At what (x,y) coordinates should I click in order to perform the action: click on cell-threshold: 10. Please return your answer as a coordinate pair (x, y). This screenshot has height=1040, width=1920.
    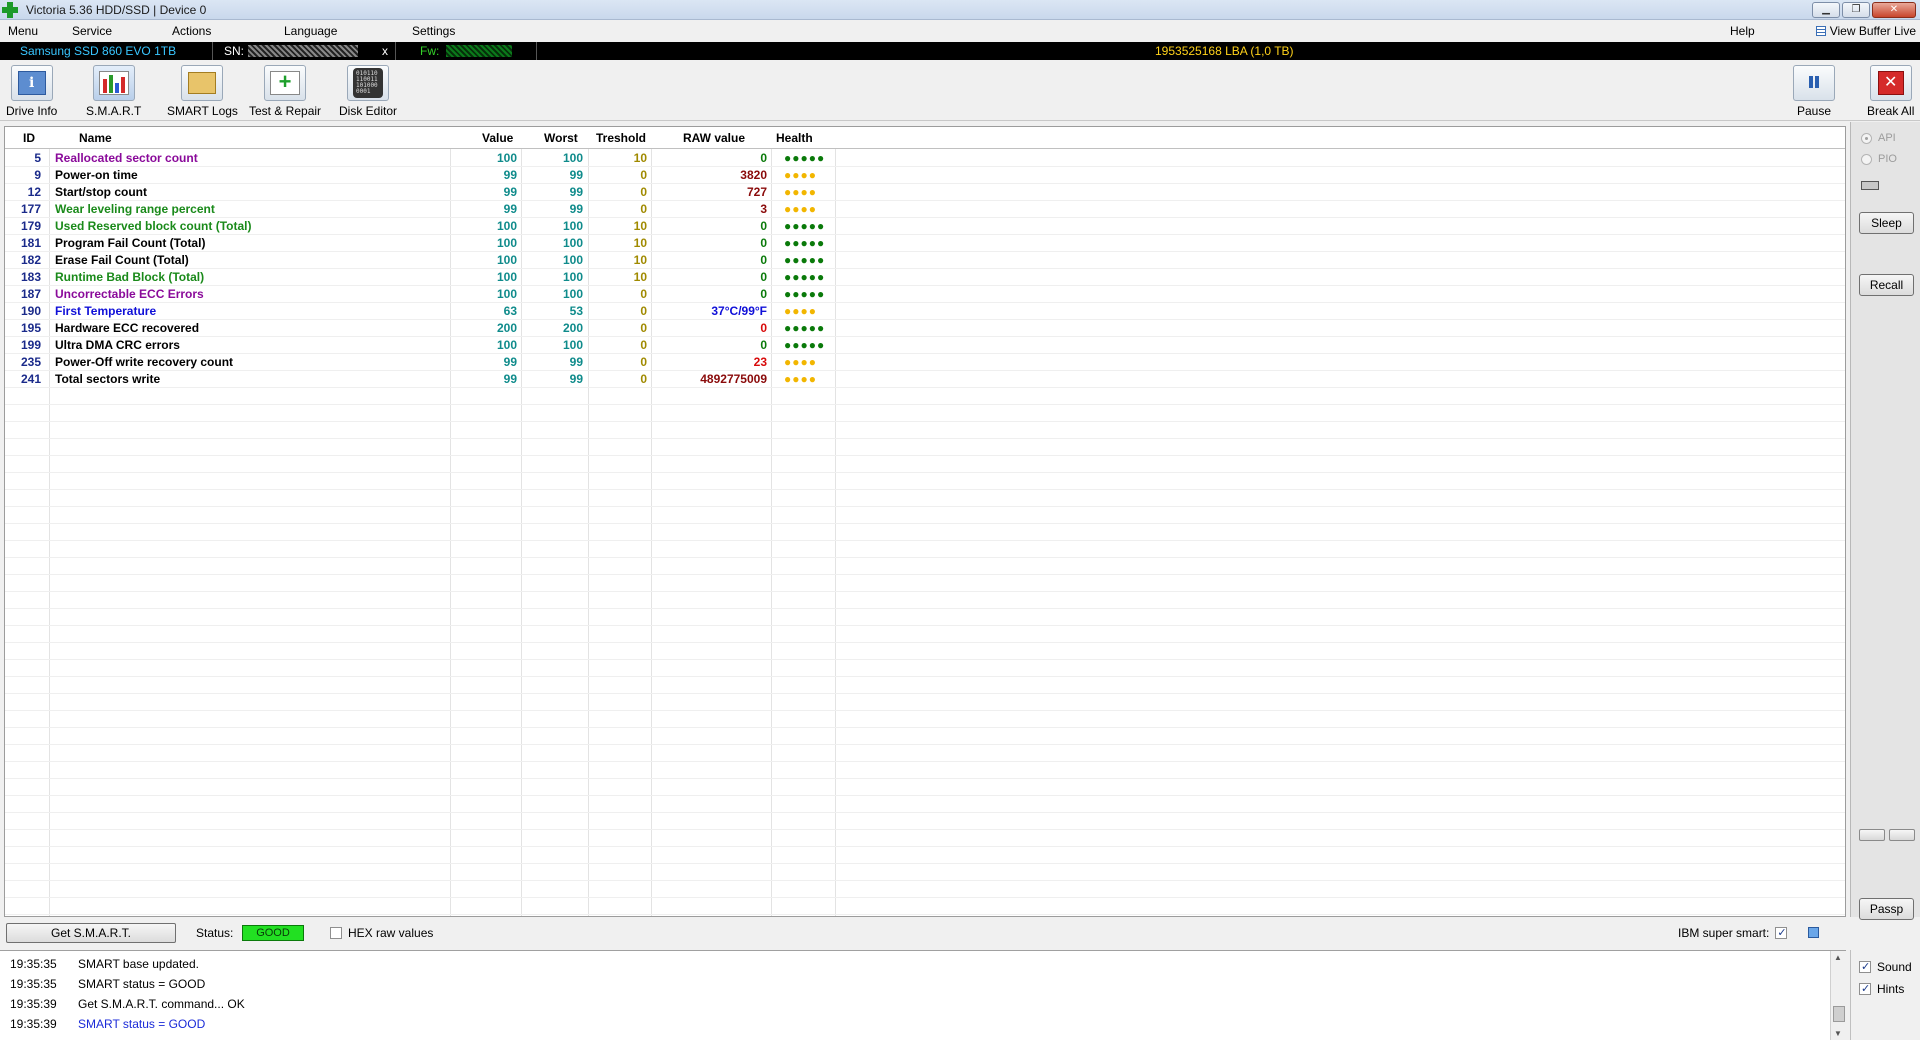
    Looking at the image, I should click on (640, 226).